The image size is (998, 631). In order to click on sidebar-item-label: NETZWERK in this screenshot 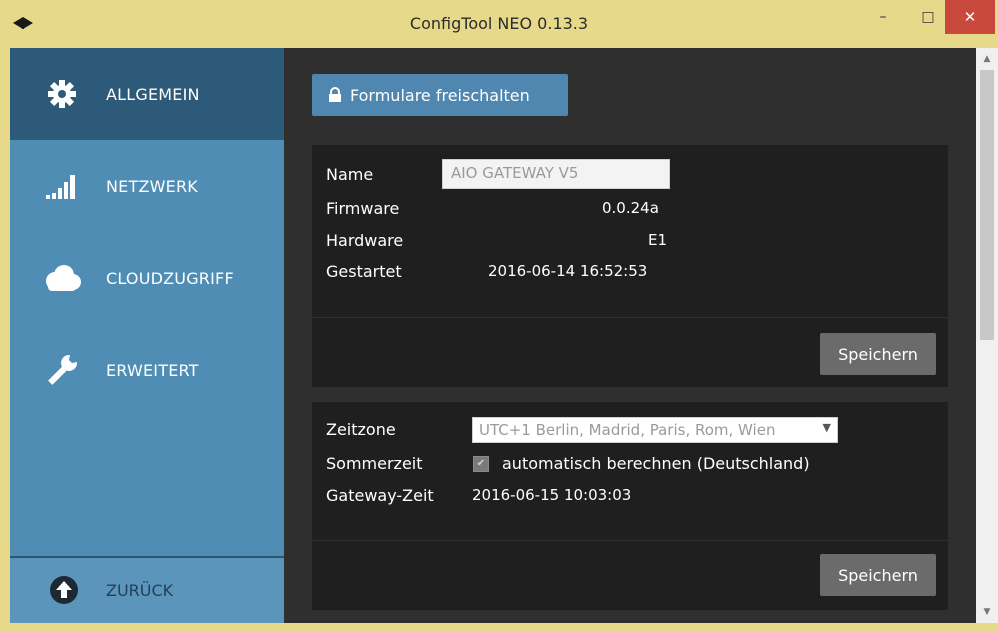, I will do `click(152, 186)`.